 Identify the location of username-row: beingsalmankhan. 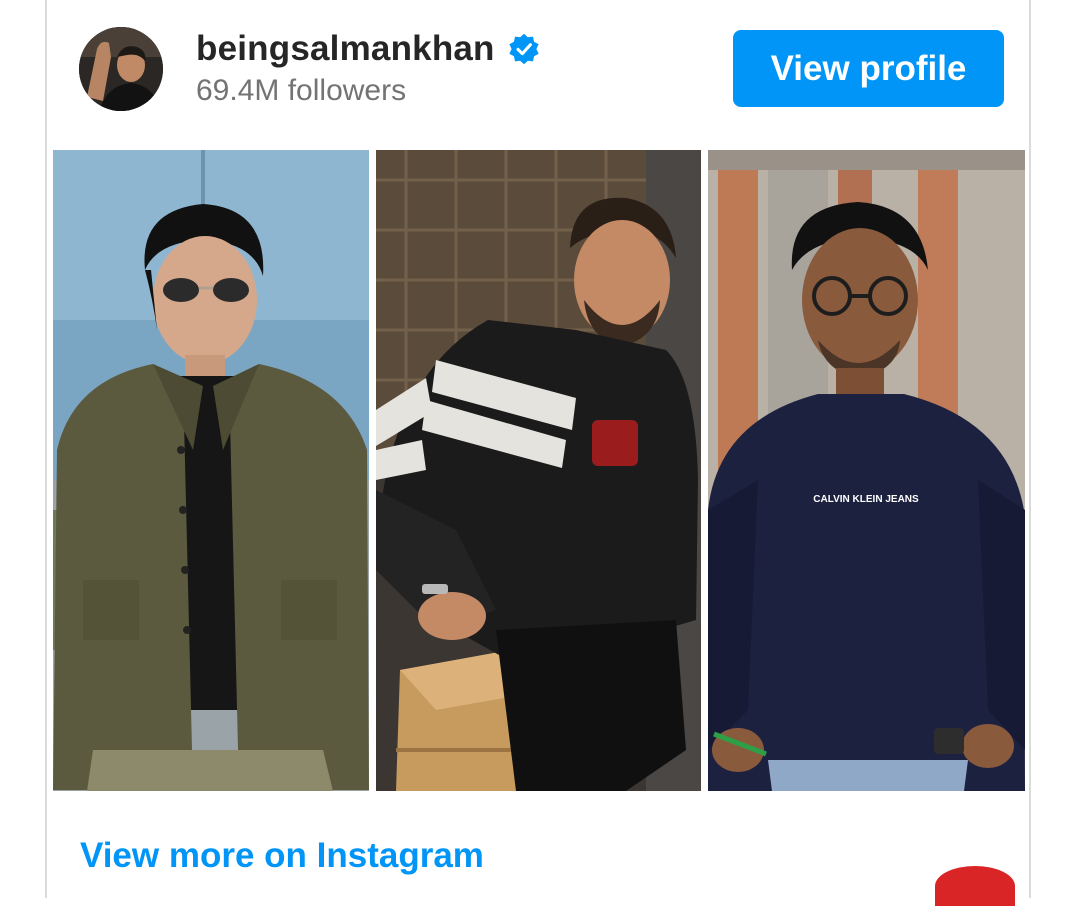
(368, 49).